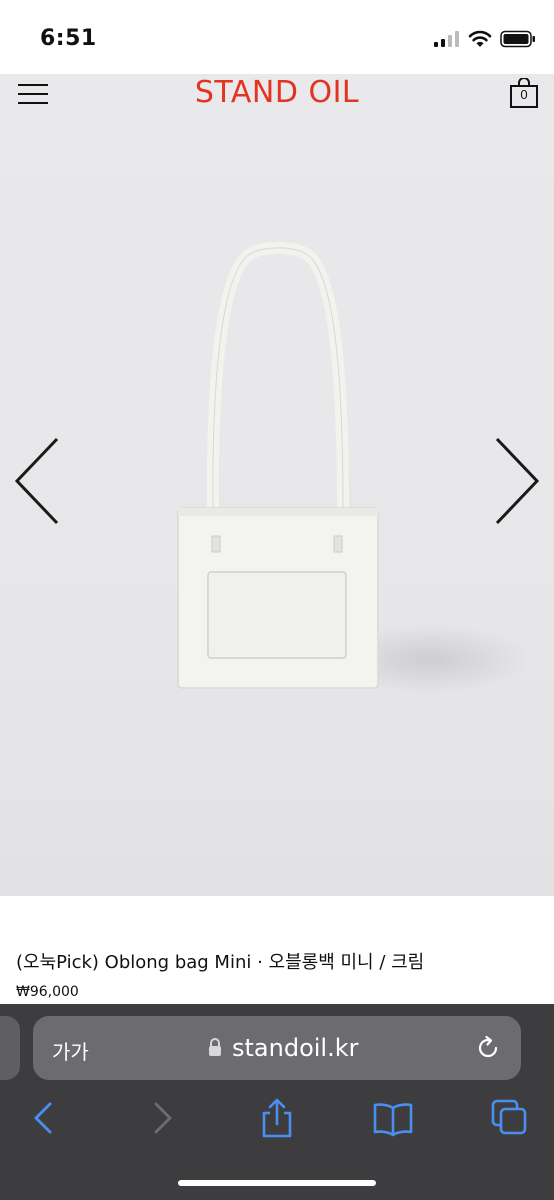 Image resolution: width=554 pixels, height=1200 pixels. What do you see at coordinates (277, 37) in the screenshot?
I see `status-bar: 6:51` at bounding box center [277, 37].